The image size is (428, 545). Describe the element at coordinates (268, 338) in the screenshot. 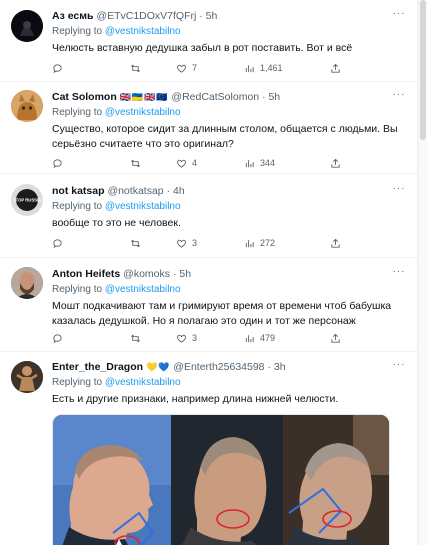

I see `view-count: 479` at that location.